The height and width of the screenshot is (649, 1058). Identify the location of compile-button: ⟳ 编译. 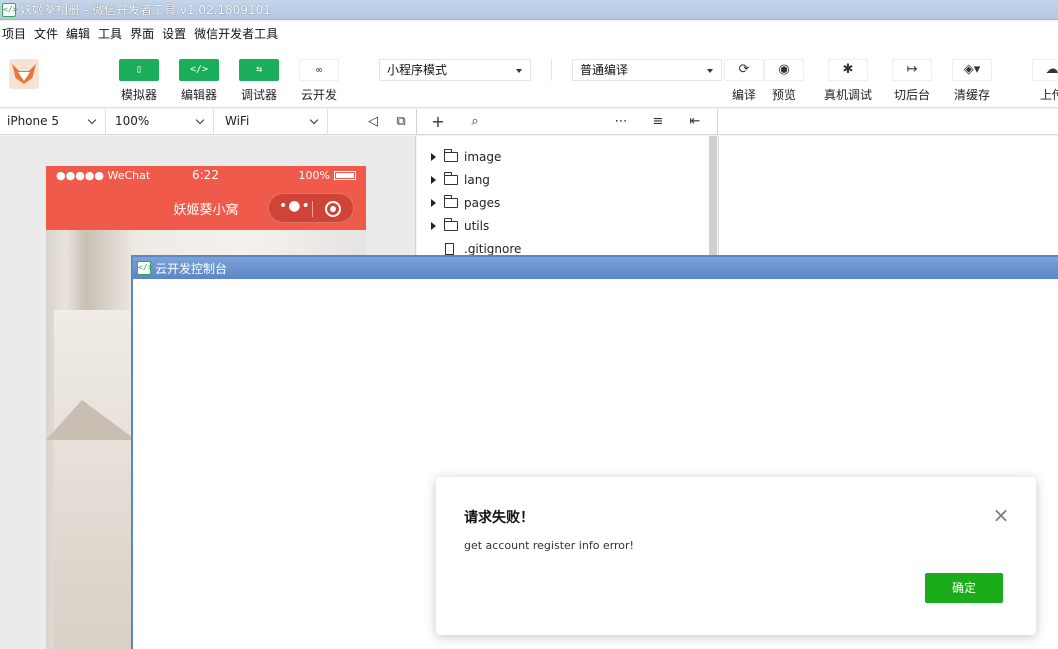
(744, 81).